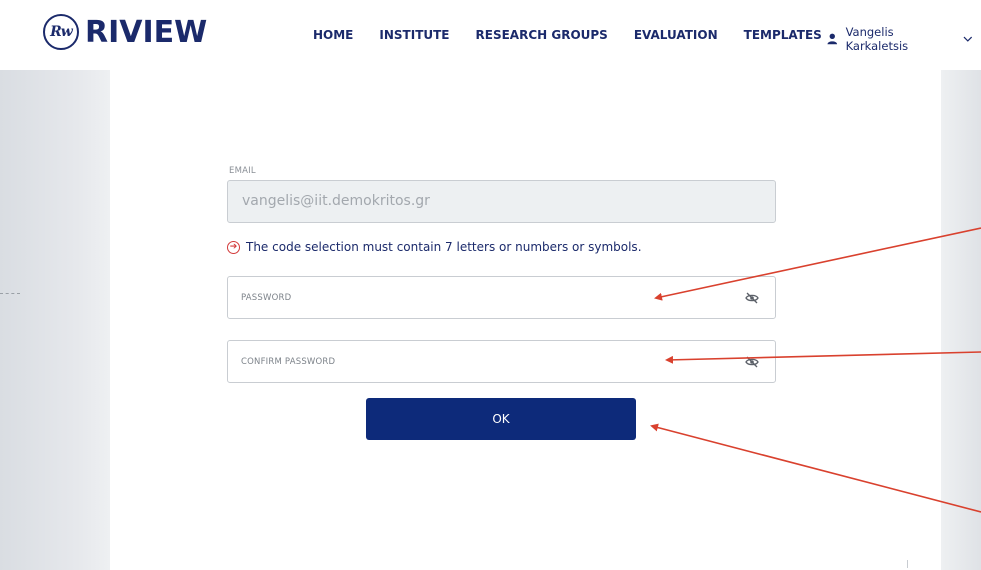  What do you see at coordinates (823, 357) in the screenshot?
I see `annotation-arrow-confirm` at bounding box center [823, 357].